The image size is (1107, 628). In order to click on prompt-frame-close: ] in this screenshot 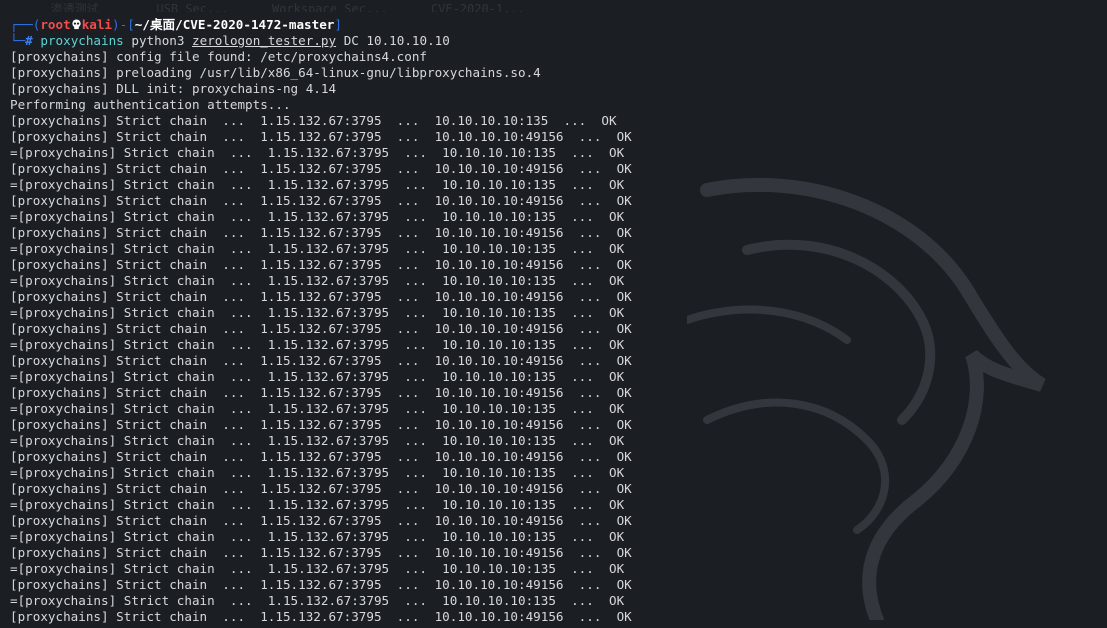, I will do `click(338, 24)`.